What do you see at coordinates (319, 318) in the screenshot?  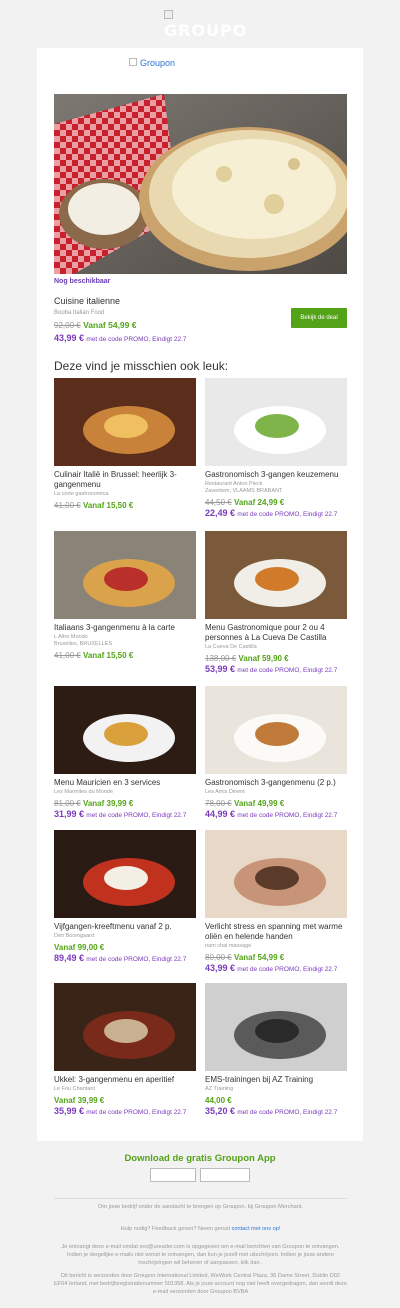 I see `view-deal-button: Bekijk de deal` at bounding box center [319, 318].